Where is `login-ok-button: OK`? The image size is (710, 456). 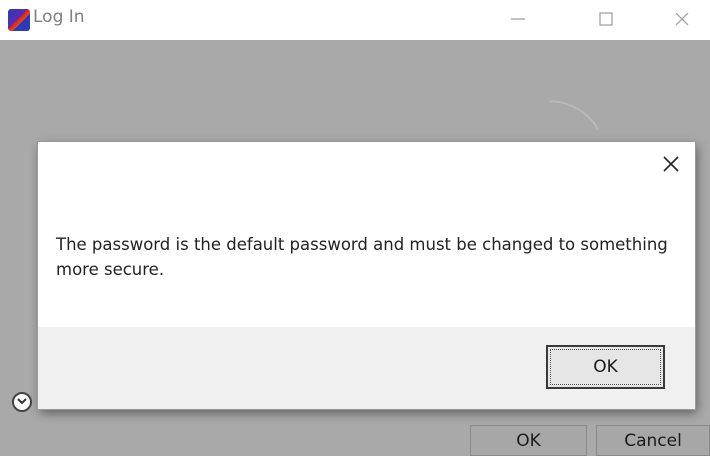
login-ok-button: OK is located at coordinates (528, 440).